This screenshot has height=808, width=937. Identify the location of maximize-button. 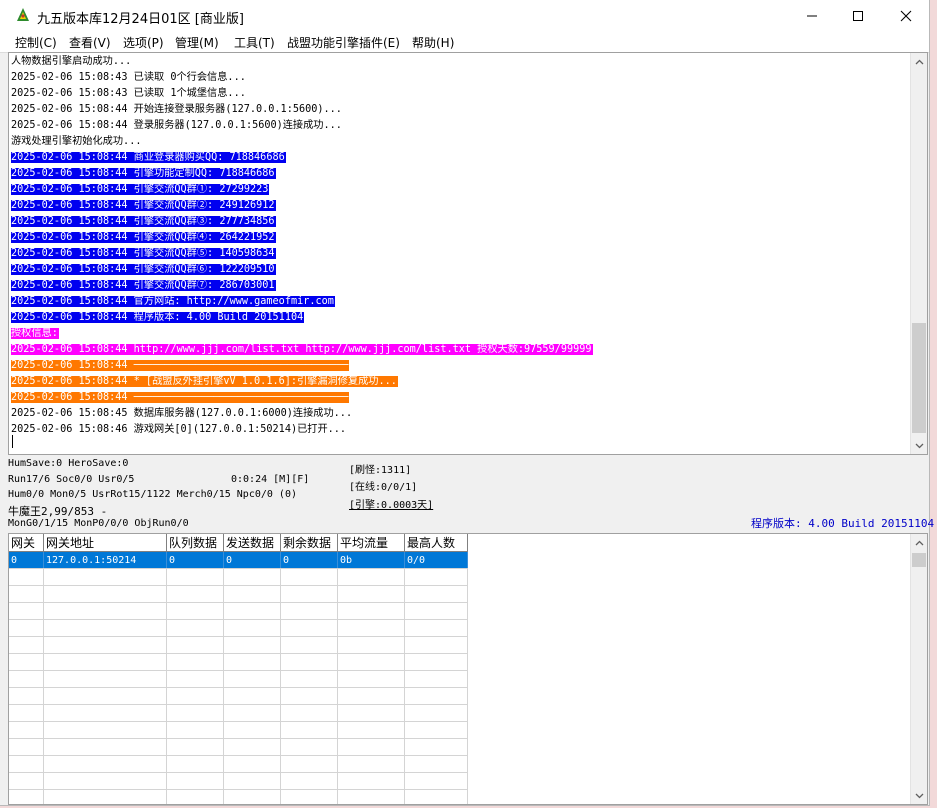
(858, 16).